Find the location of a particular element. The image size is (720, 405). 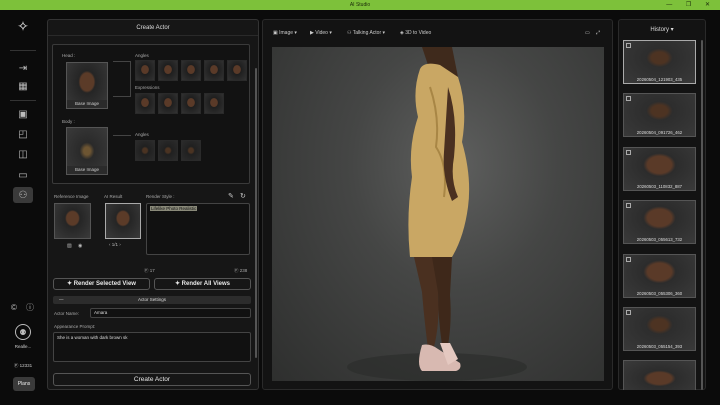

pager-value: 1/1 is located at coordinates (115, 244).